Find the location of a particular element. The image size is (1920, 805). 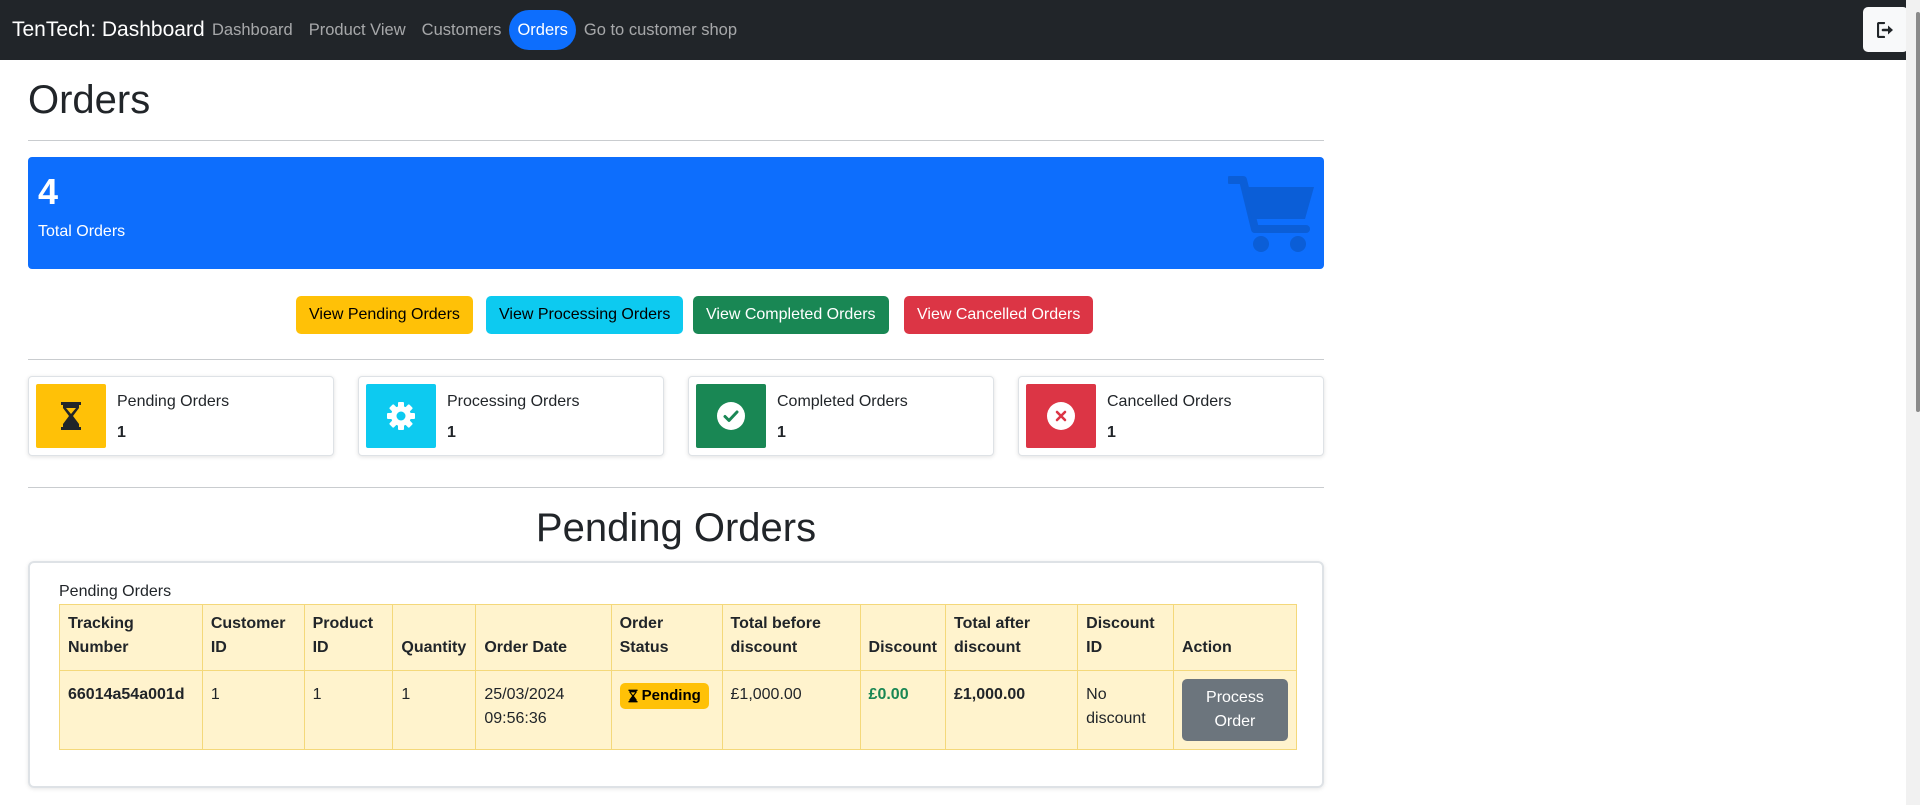

col-header: Order Status is located at coordinates (666, 637).